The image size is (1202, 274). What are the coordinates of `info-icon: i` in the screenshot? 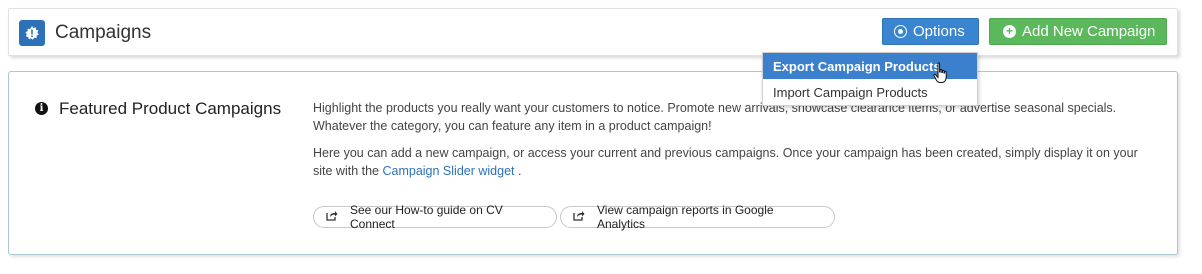 It's located at (41, 108).